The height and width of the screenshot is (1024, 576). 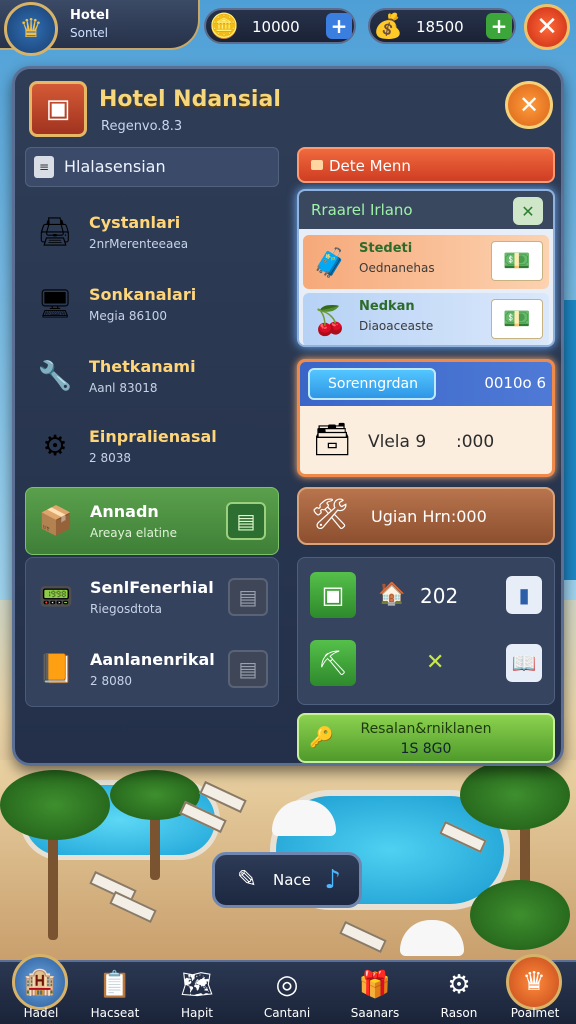 What do you see at coordinates (426, 749) in the screenshot?
I see `reward-sub: 1S 8G0` at bounding box center [426, 749].